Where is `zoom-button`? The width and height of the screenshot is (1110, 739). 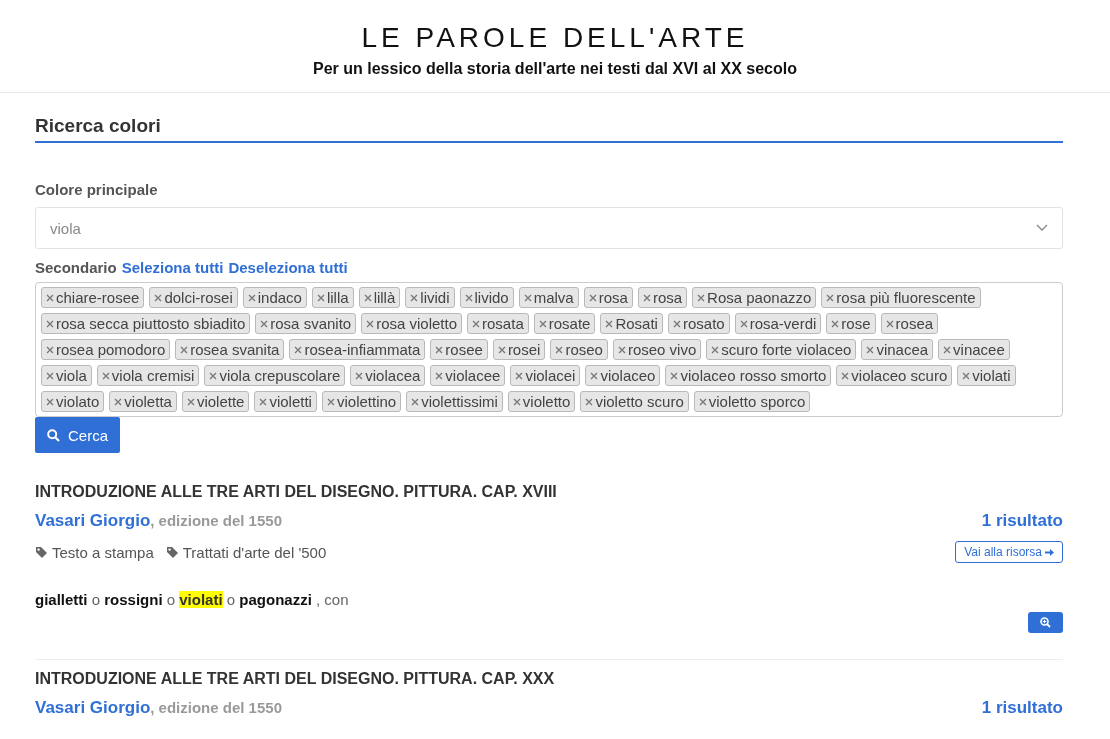 zoom-button is located at coordinates (1045, 622).